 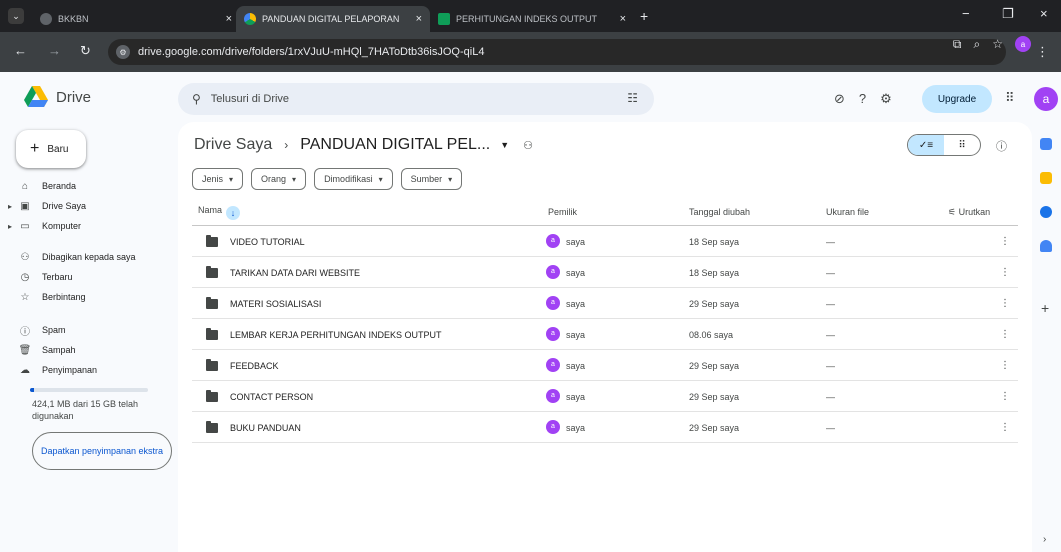 I want to click on forward-icon: →, so click(x=54, y=50).